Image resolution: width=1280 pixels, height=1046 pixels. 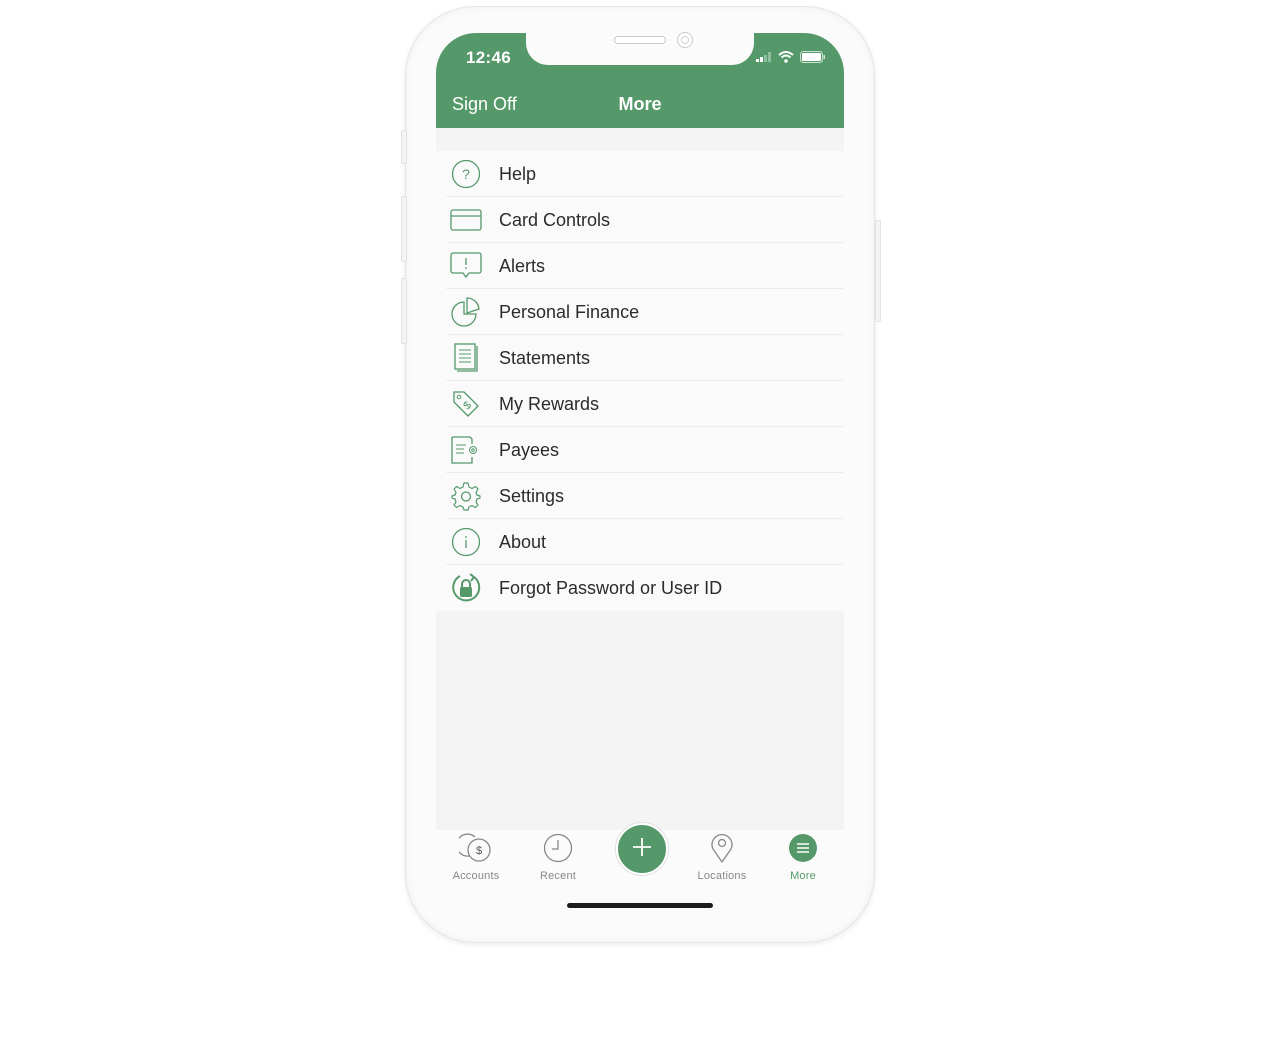 I want to click on menu-item-label: Forgot Password or User ID, so click(x=611, y=588).